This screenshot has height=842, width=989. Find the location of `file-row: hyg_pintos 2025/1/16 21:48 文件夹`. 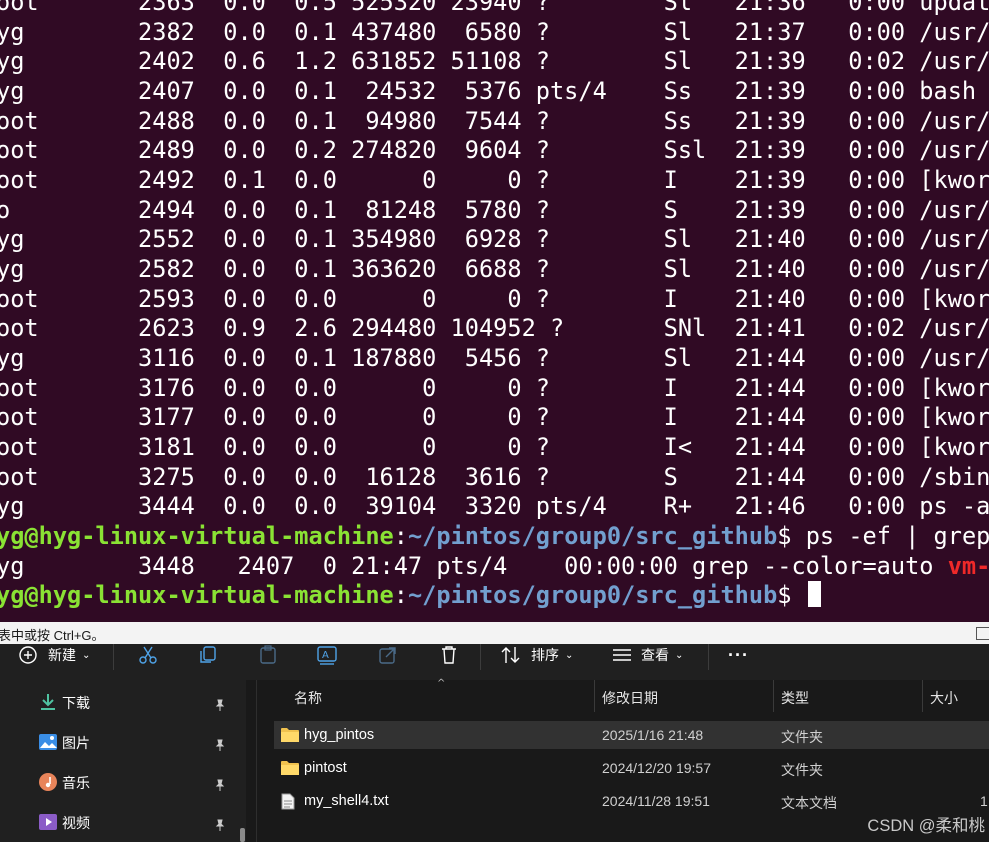

file-row: hyg_pintos 2025/1/16 21:48 文件夹 is located at coordinates (631, 735).